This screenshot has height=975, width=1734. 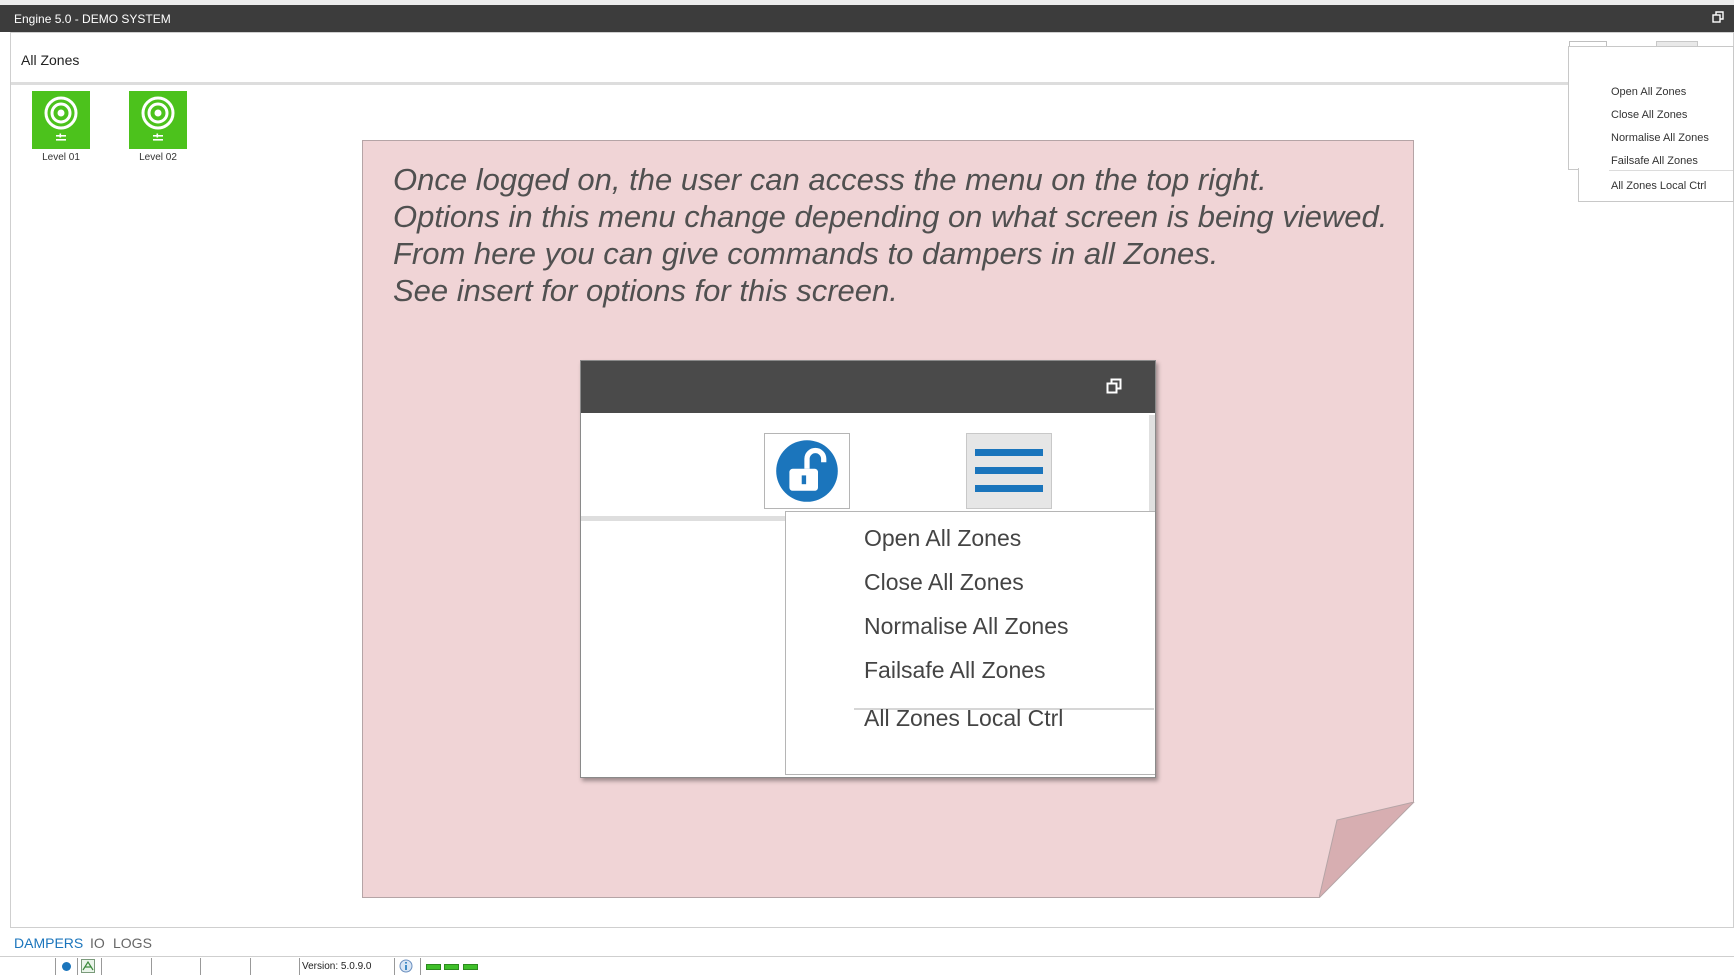 I want to click on page-header: All Zones, so click(x=872, y=59).